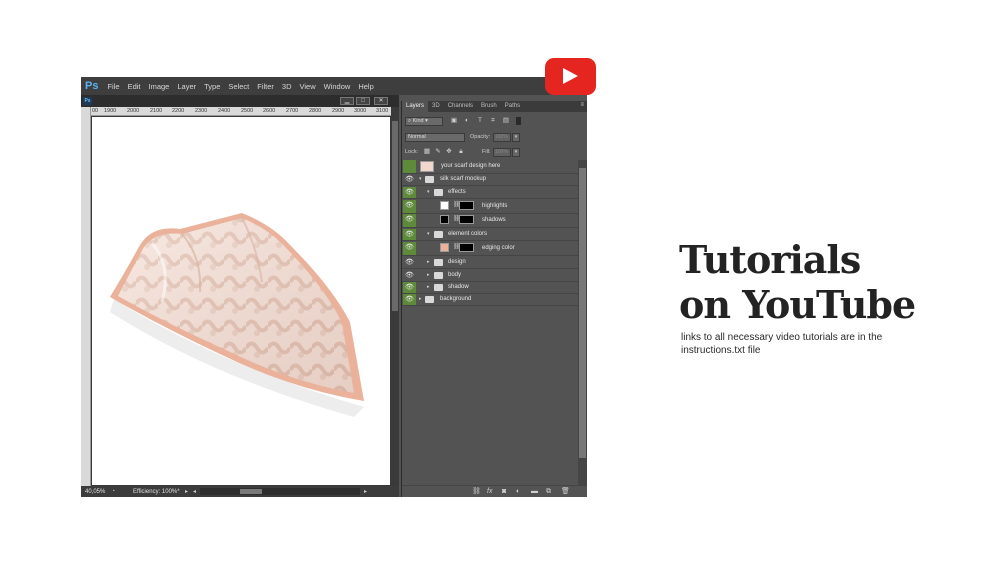 This screenshot has height=565, width=1005. I want to click on menu-filter: Filter, so click(265, 86).